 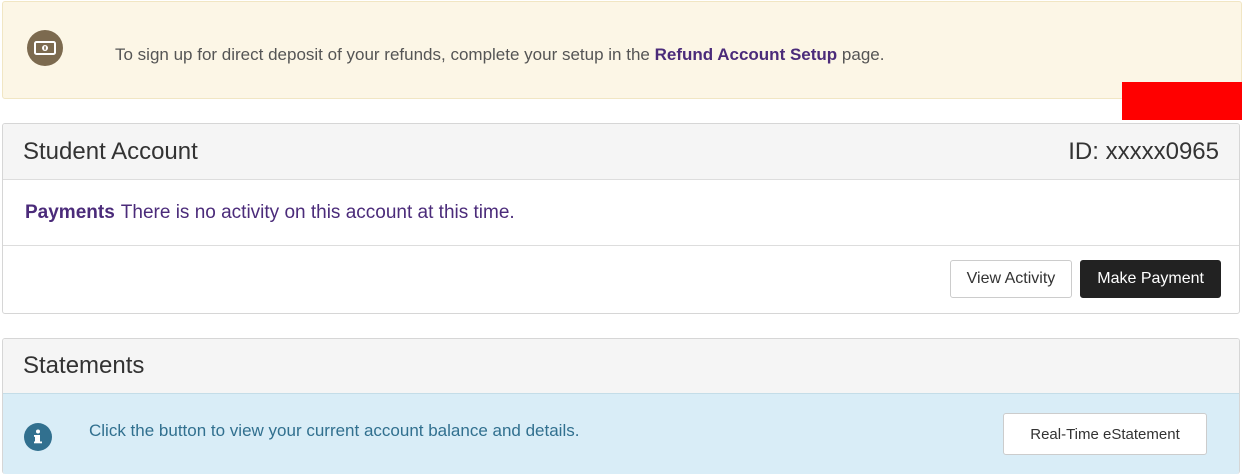 What do you see at coordinates (1143, 151) in the screenshot?
I see `account-id: ID: xxxxx0965` at bounding box center [1143, 151].